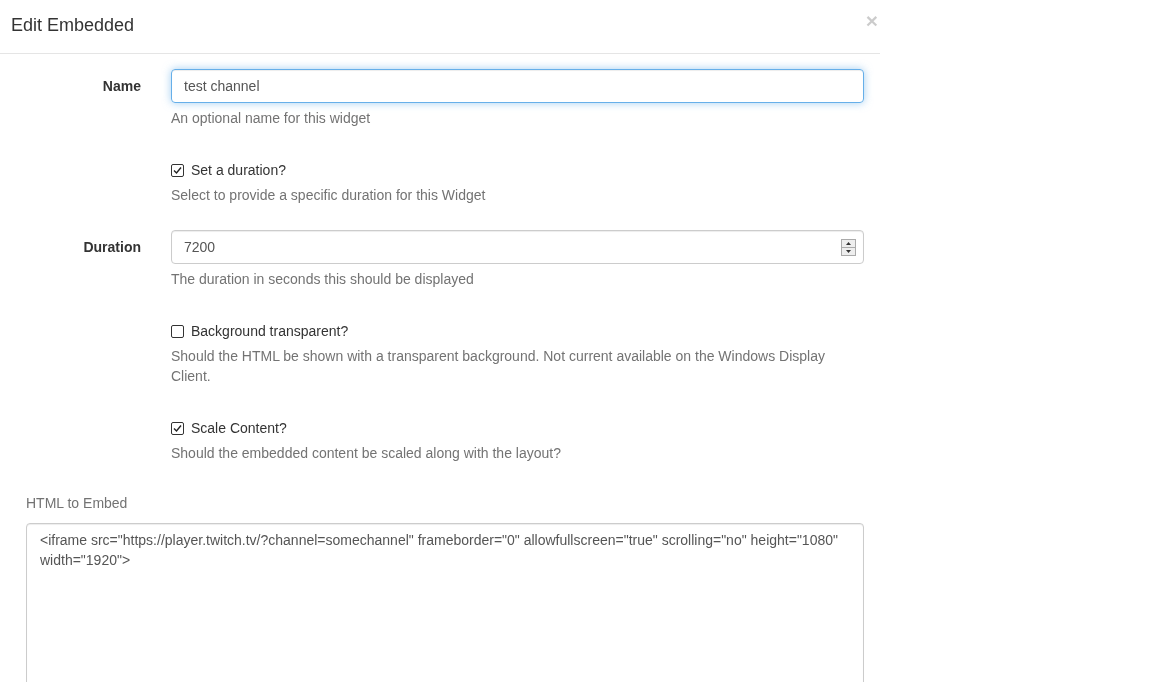  Describe the element at coordinates (238, 170) in the screenshot. I see `checkbox-label: Set a duration?` at that location.